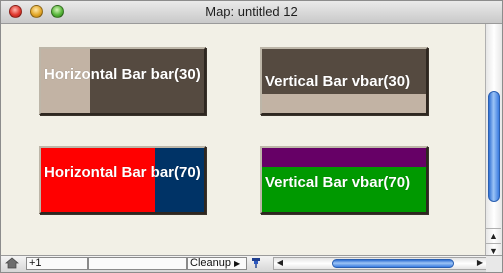 The width and height of the screenshot is (503, 273). I want to click on vertical-bar-widget: Vertical Bar vbar(70), so click(344, 180).